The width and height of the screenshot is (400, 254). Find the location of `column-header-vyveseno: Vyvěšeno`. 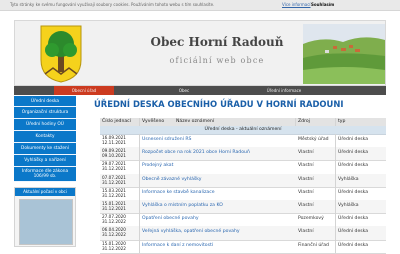

column-header-vyveseno: Vyvěšeno is located at coordinates (153, 121).